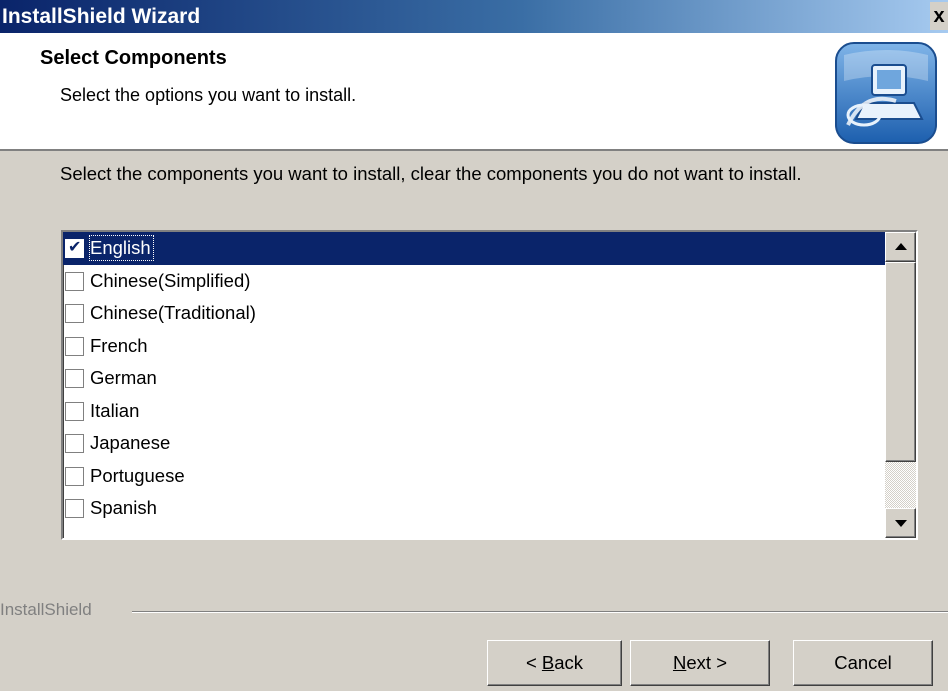 The width and height of the screenshot is (948, 691). Describe the element at coordinates (137, 475) in the screenshot. I see `component-label: Portuguese` at that location.